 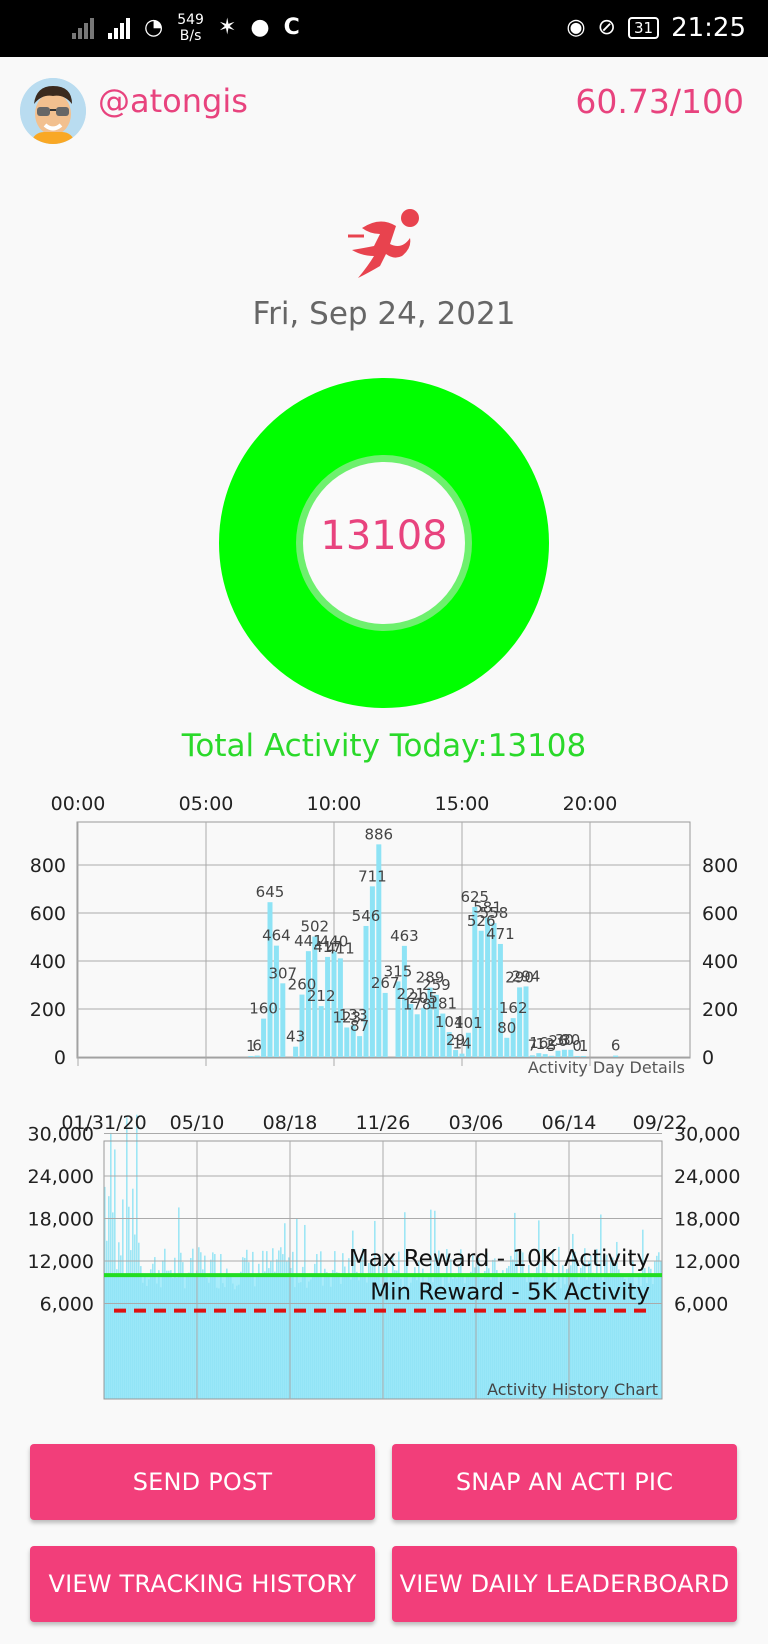 I want to click on bar-value-label: 101, so click(x=468, y=1023).